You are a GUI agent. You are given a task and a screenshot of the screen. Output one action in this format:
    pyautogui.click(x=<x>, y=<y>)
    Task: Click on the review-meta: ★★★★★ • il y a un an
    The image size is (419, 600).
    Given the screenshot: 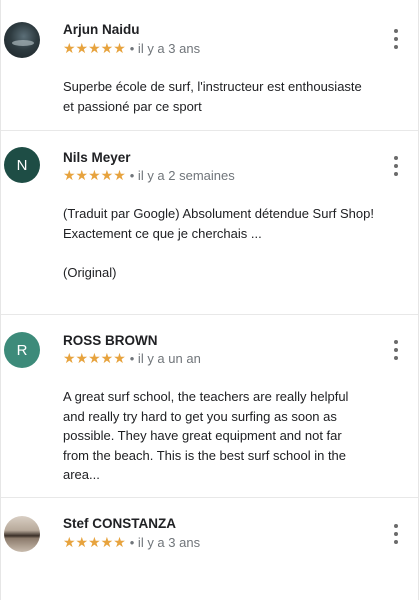 What is the action you would take?
    pyautogui.click(x=132, y=358)
    